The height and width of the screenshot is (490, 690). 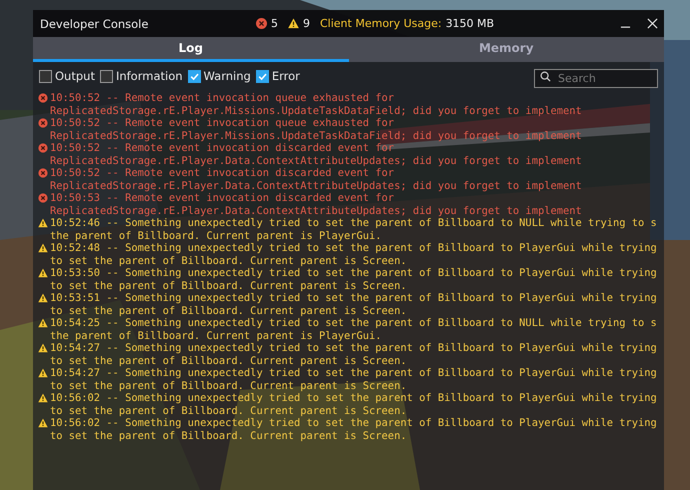 What do you see at coordinates (652, 23) in the screenshot?
I see `close-icon` at bounding box center [652, 23].